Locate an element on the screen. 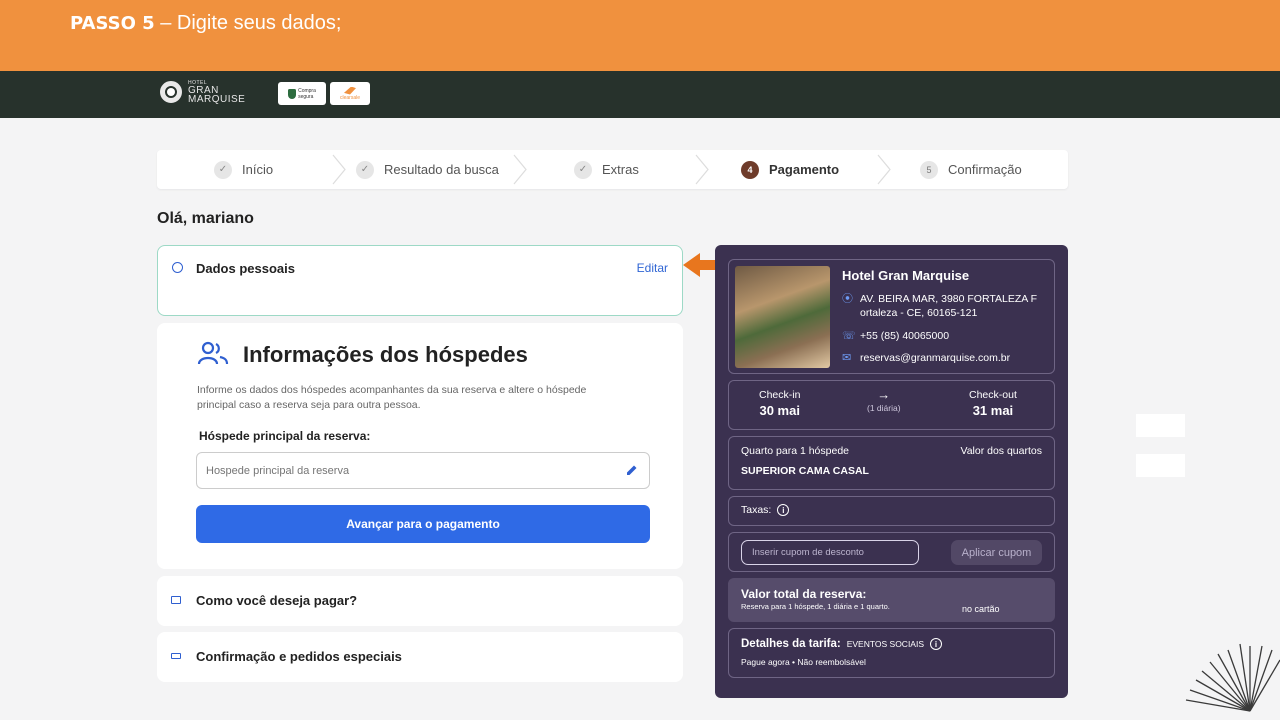 This screenshot has height=720, width=1280. badge1-text: Compra segura is located at coordinates (307, 94).